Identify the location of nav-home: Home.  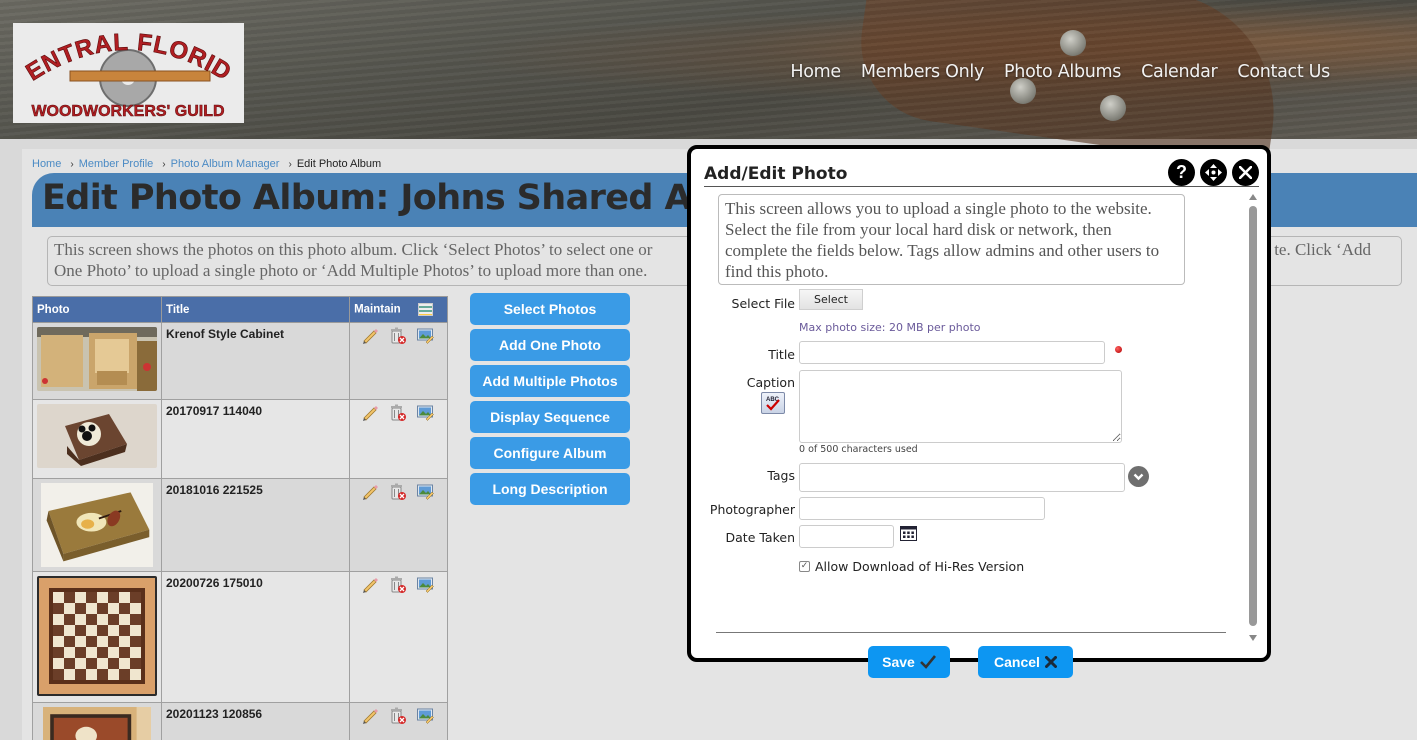
(815, 72).